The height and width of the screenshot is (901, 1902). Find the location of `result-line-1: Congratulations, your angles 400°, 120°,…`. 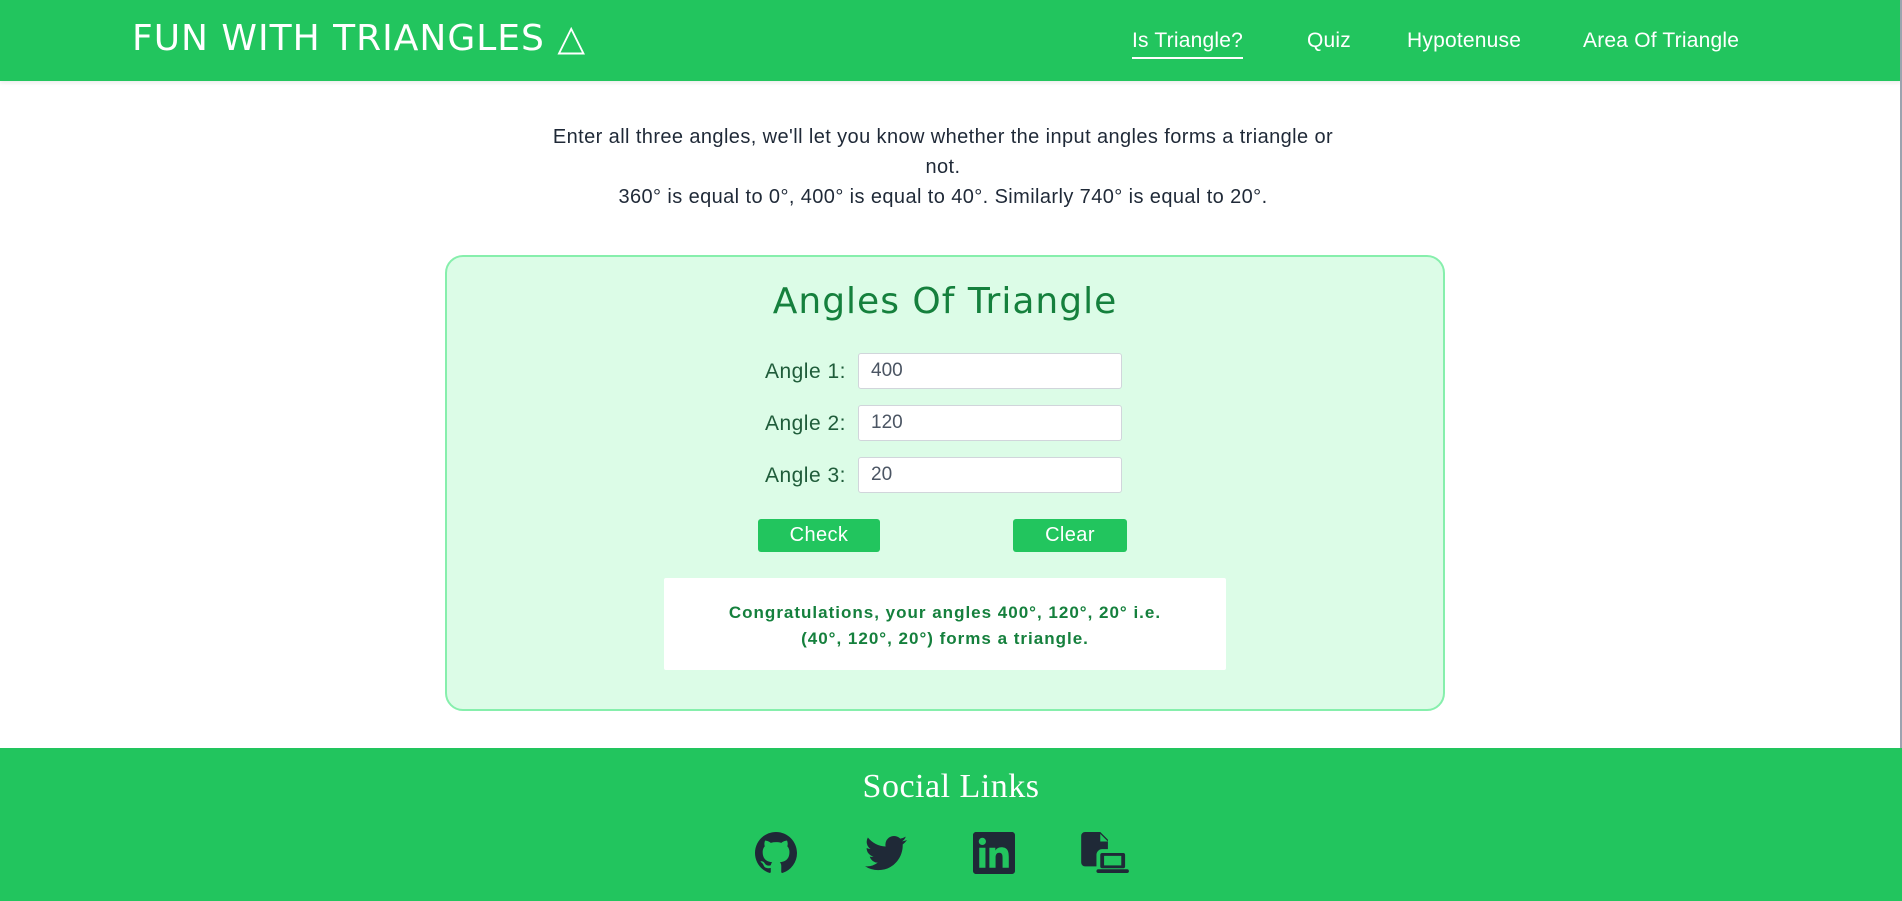

result-line-1: Congratulations, your angles 400°, 120°,… is located at coordinates (945, 612).